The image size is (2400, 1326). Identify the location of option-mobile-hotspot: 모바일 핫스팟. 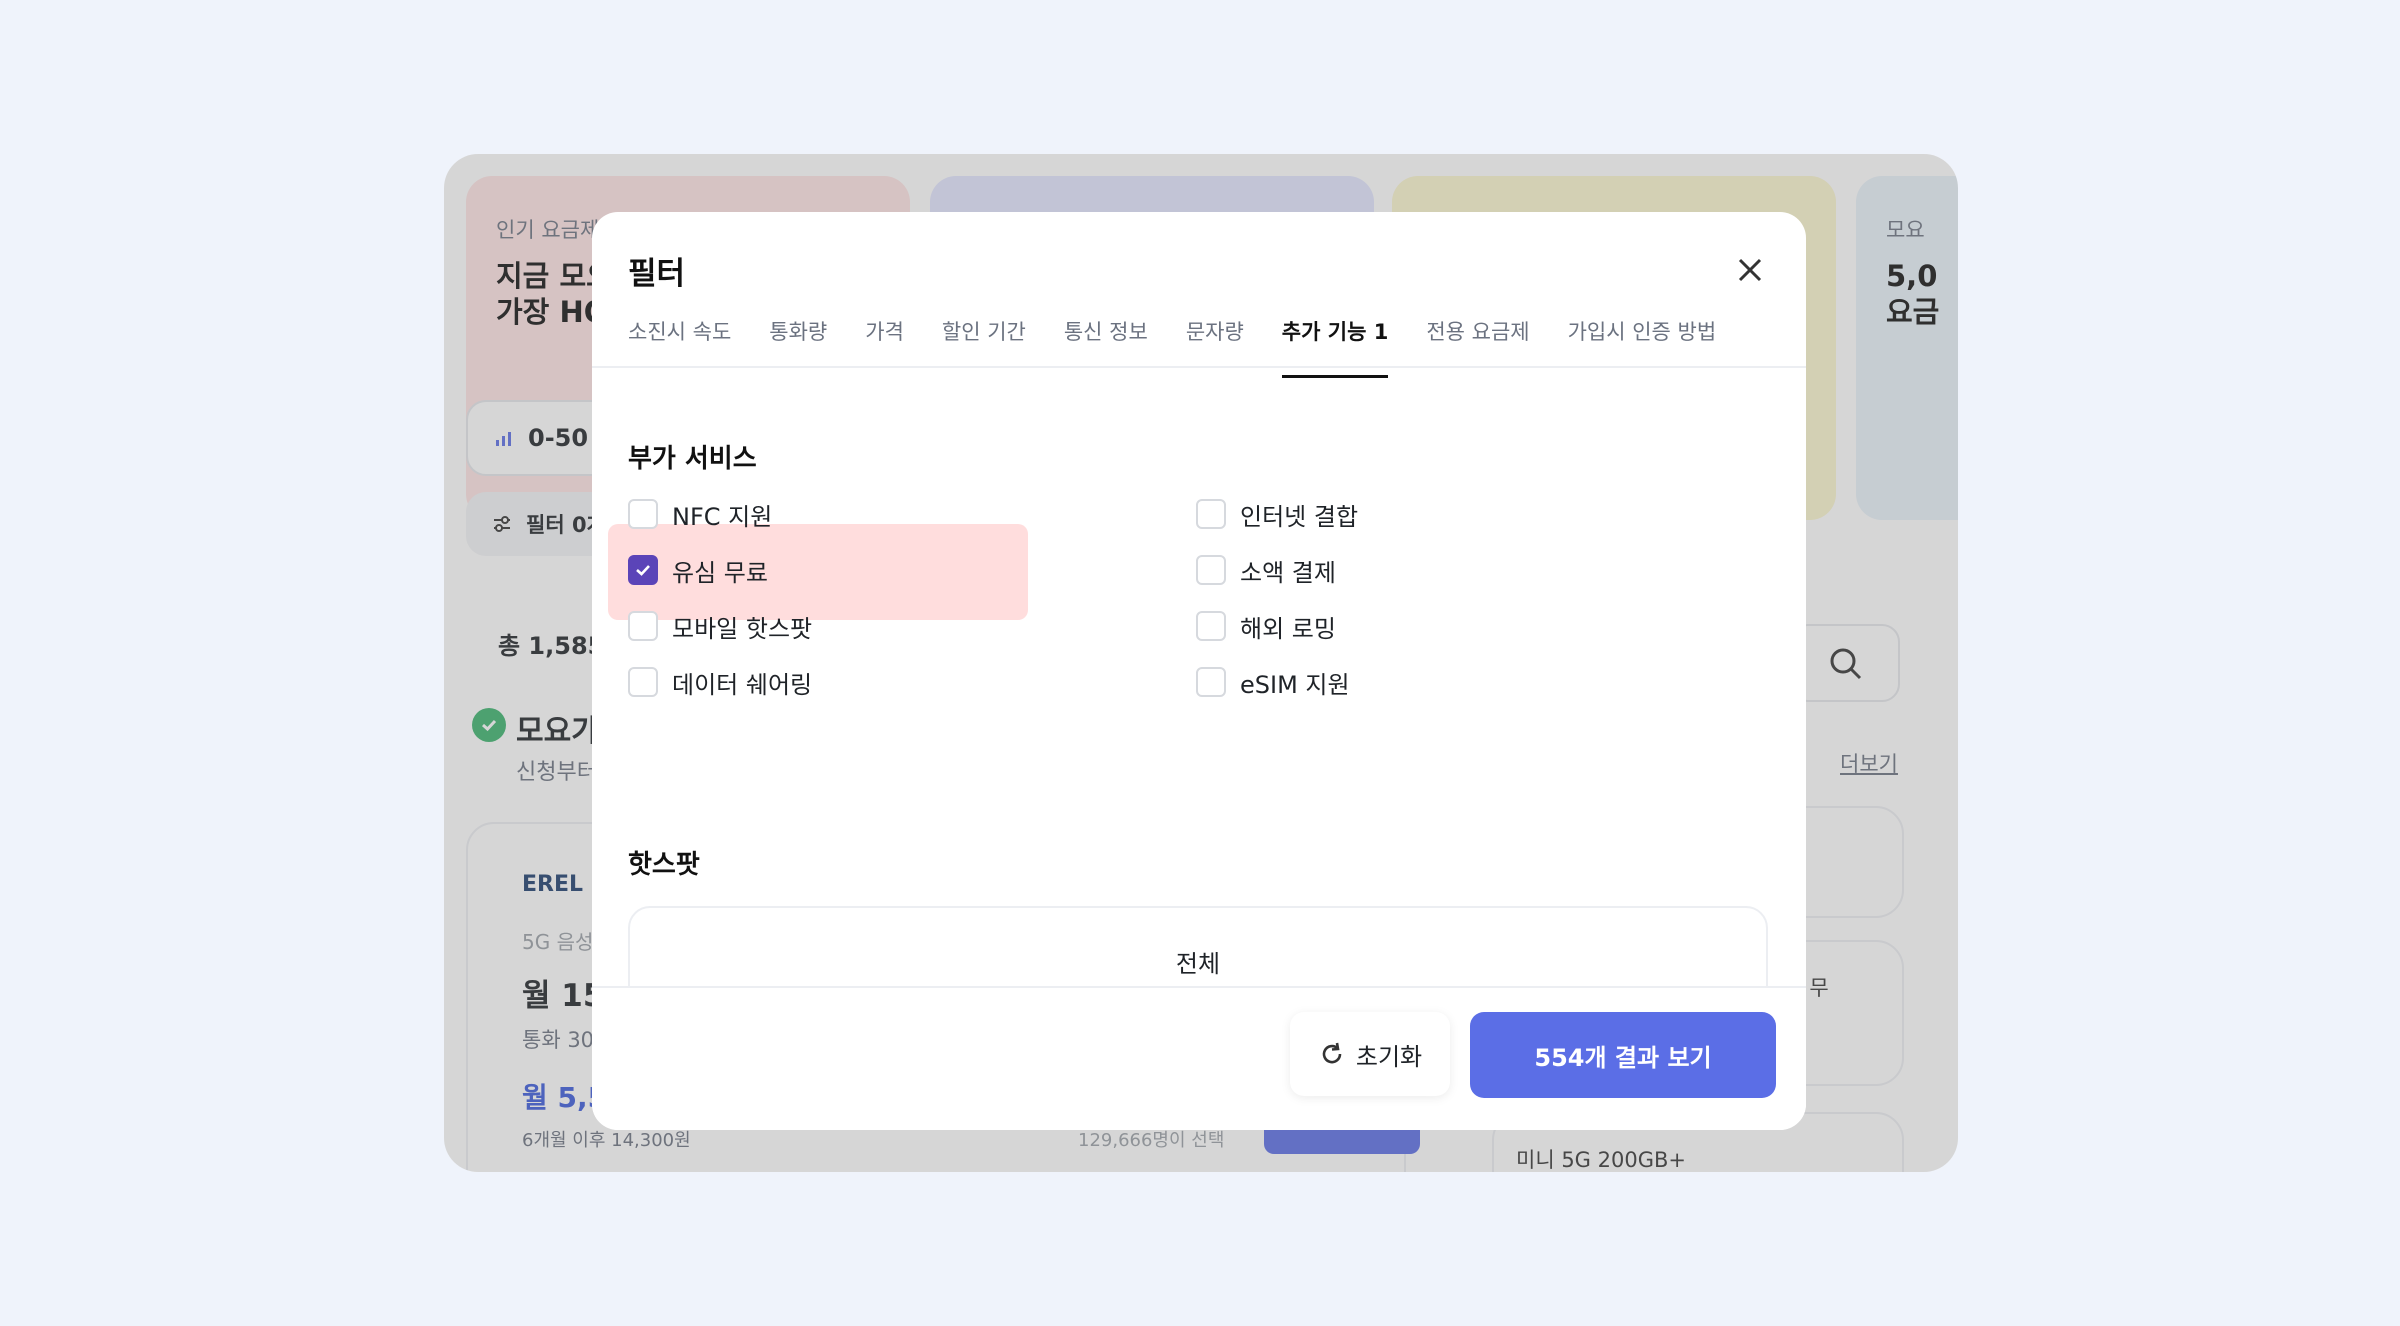
(720, 626).